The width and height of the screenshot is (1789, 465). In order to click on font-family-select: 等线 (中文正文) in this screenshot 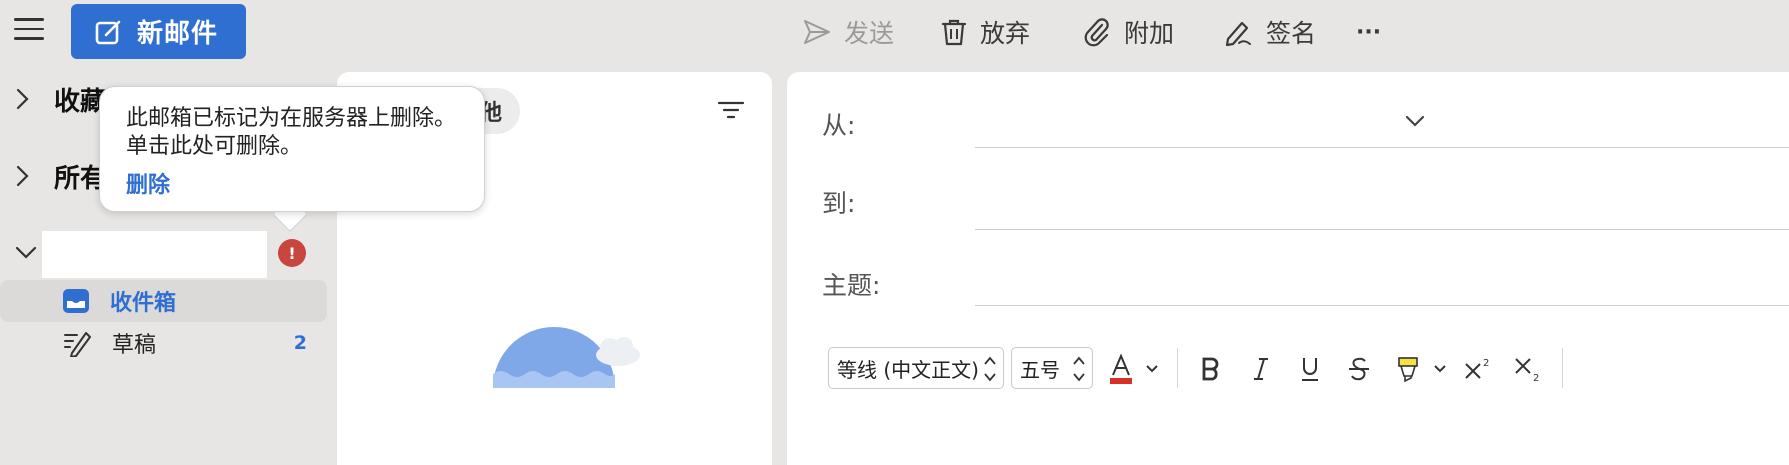, I will do `click(916, 368)`.